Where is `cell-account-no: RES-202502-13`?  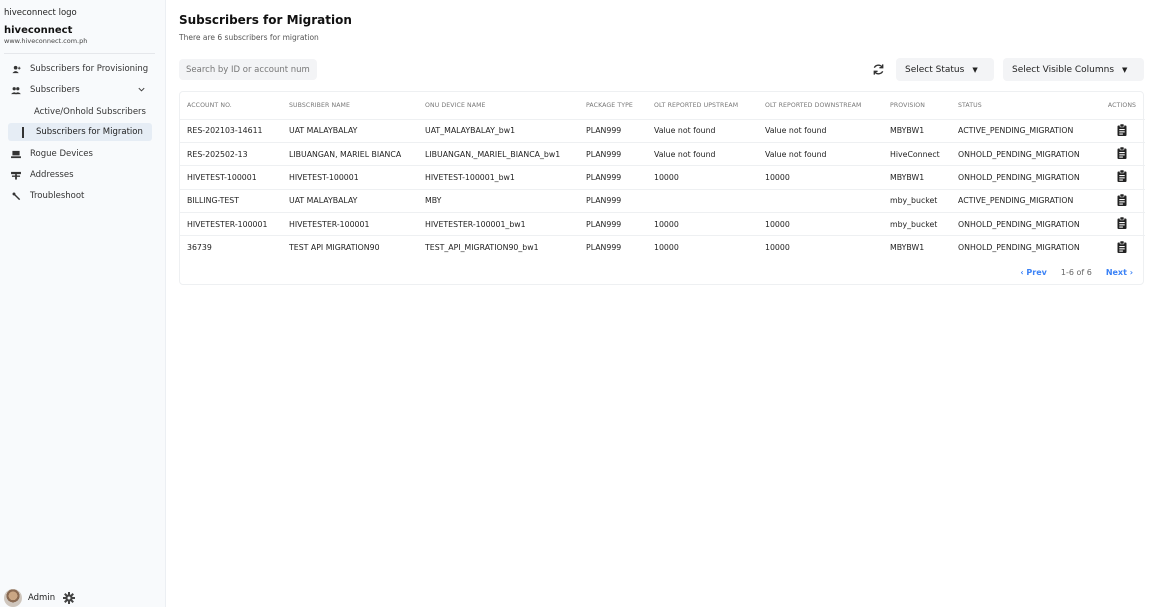
cell-account-no: RES-202502-13 is located at coordinates (231, 153).